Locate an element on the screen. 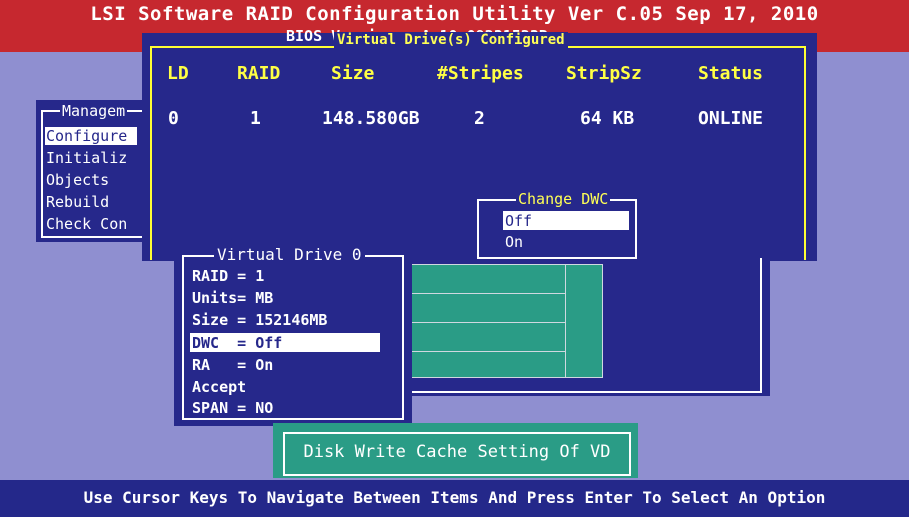 The width and height of the screenshot is (909, 517). dwc-option-off: Off is located at coordinates (518, 221).